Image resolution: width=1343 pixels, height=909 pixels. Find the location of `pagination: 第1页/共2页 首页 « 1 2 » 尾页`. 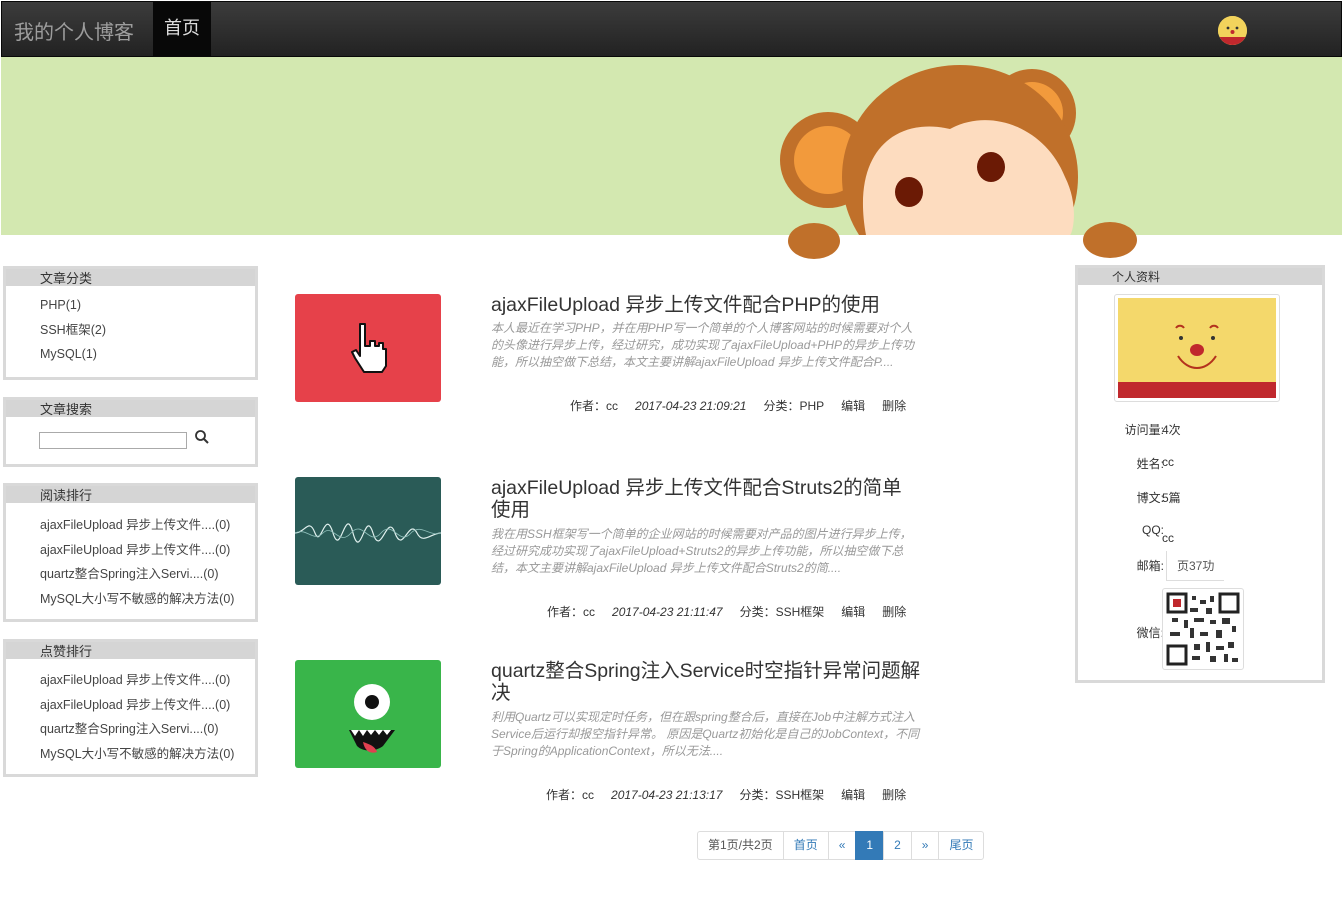

pagination: 第1页/共2页 首页 « 1 2 » 尾页 is located at coordinates (841, 845).